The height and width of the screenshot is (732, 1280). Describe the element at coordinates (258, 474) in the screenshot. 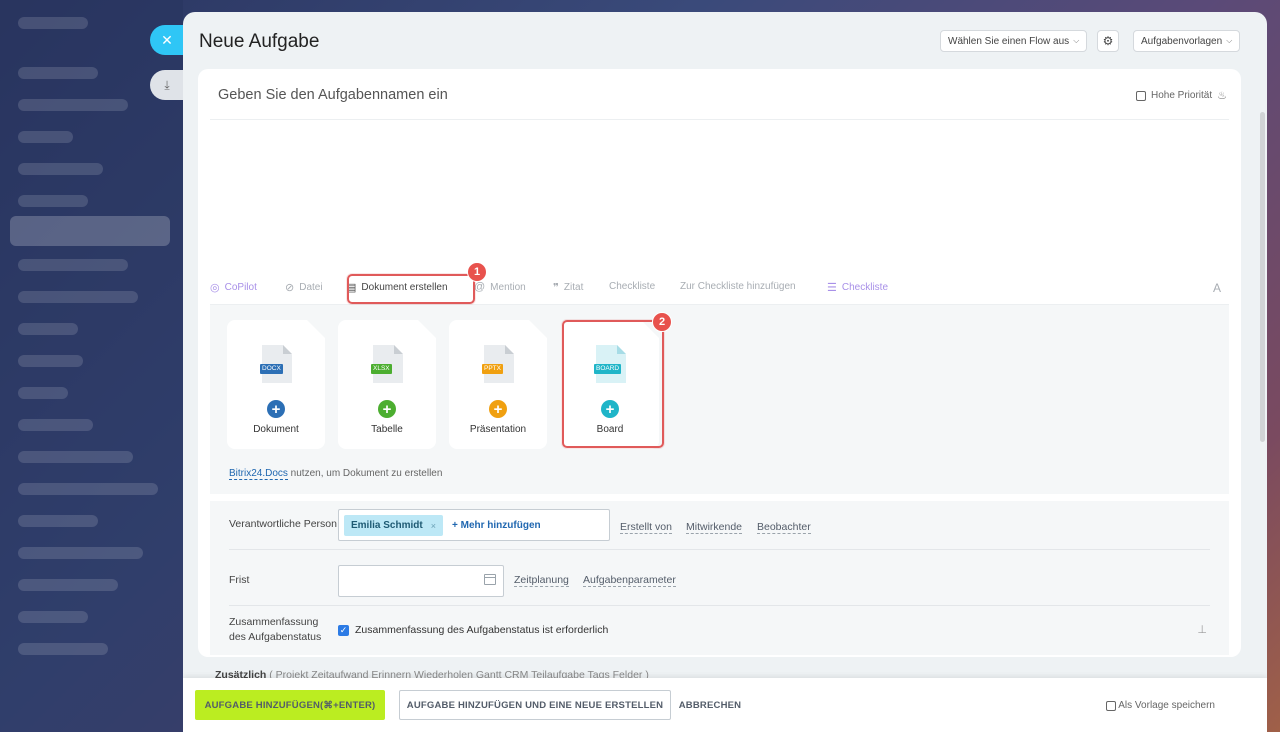

I see `bitrix-docs-link: Bitrix24.Docs` at that location.